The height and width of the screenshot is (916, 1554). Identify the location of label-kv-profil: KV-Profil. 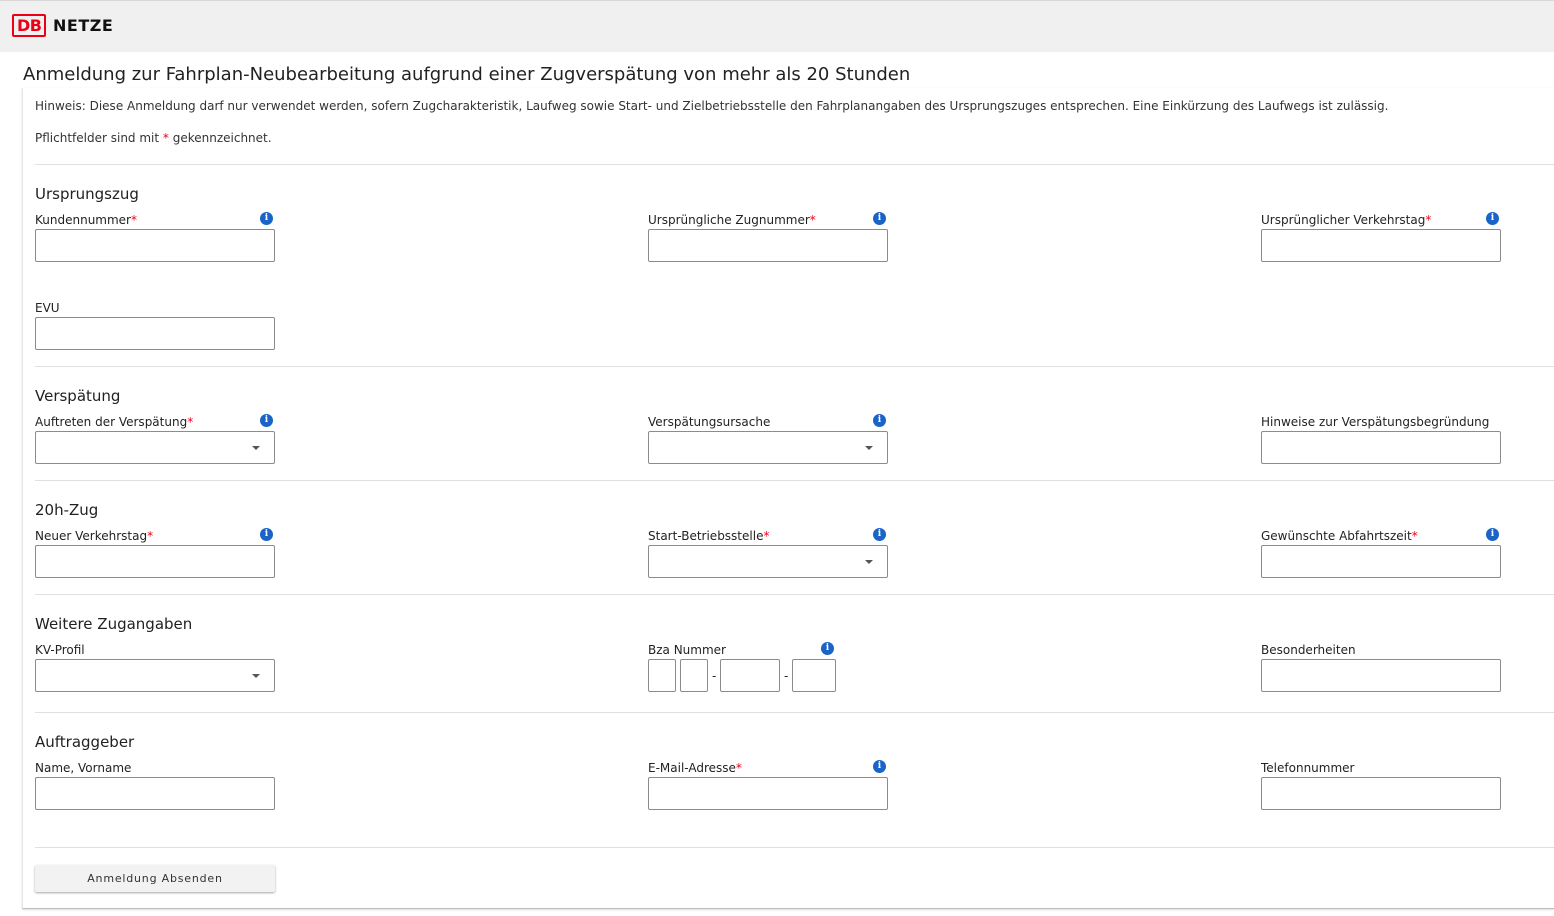
(60, 650).